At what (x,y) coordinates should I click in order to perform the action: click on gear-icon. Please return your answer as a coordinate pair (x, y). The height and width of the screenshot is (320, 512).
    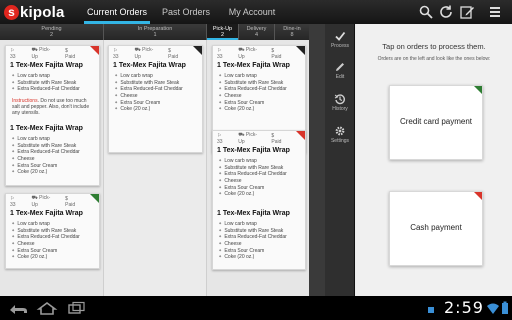
    Looking at the image, I should click on (340, 131).